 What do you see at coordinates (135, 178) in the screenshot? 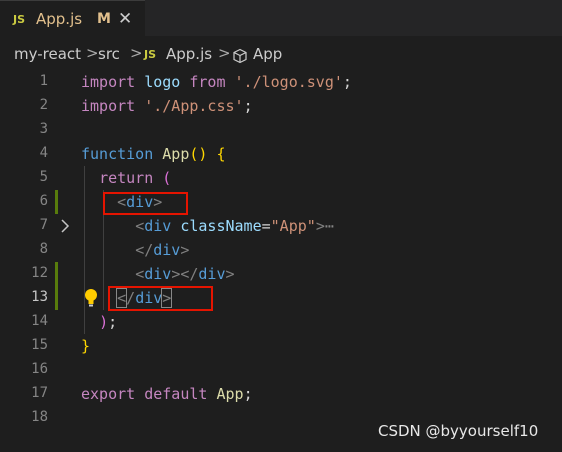
I see `code-text: return (` at bounding box center [135, 178].